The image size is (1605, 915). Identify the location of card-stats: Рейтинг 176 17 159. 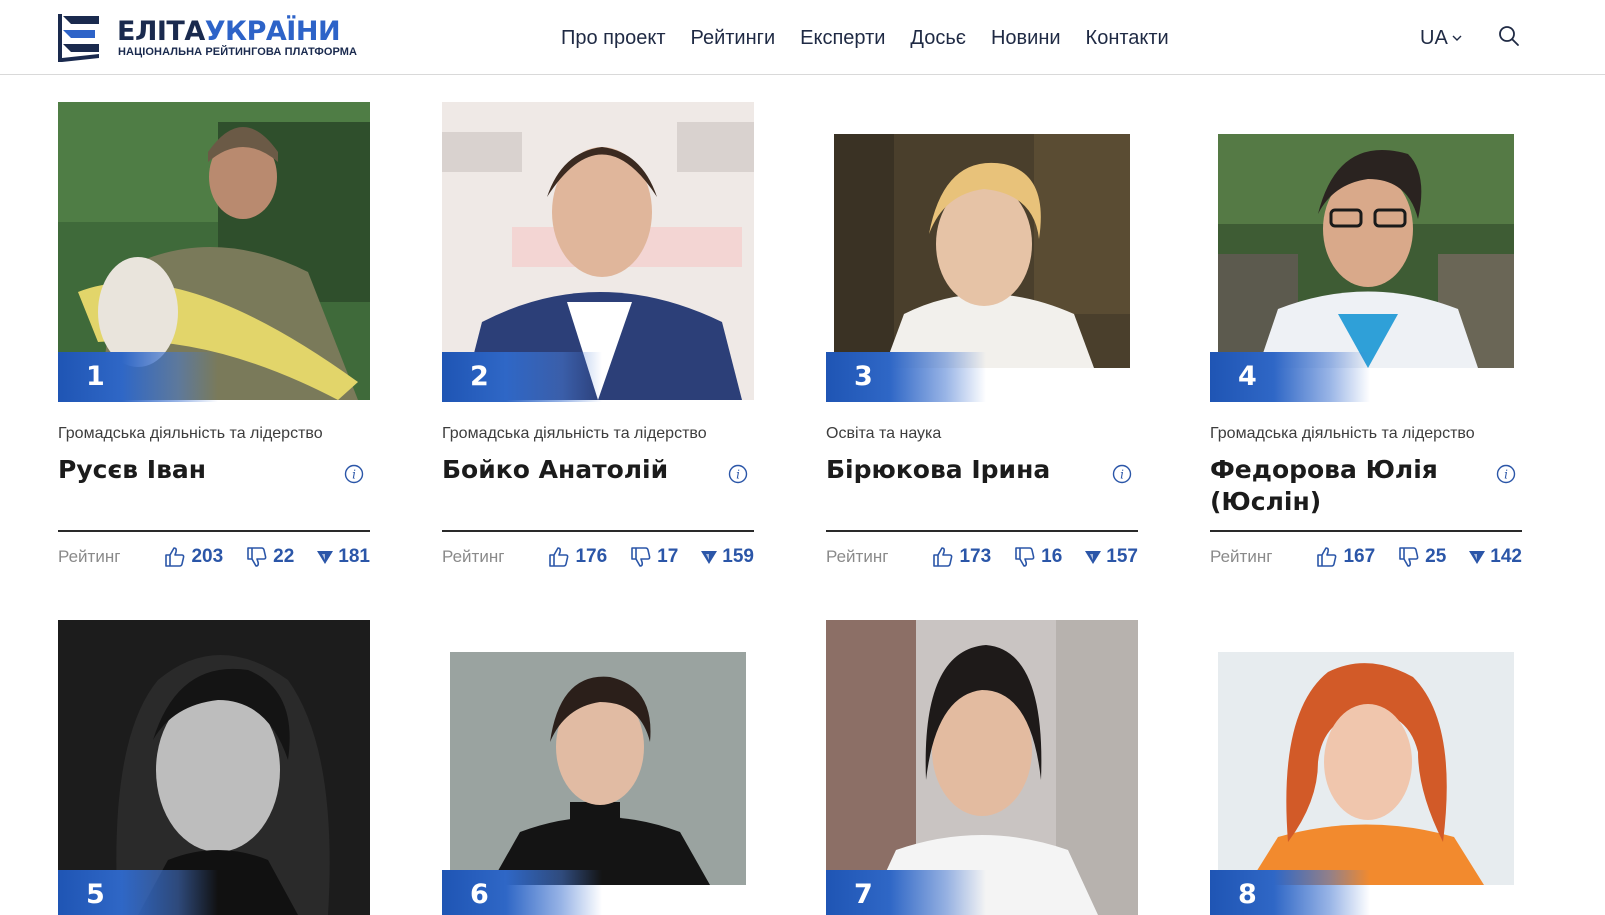
(598, 557).